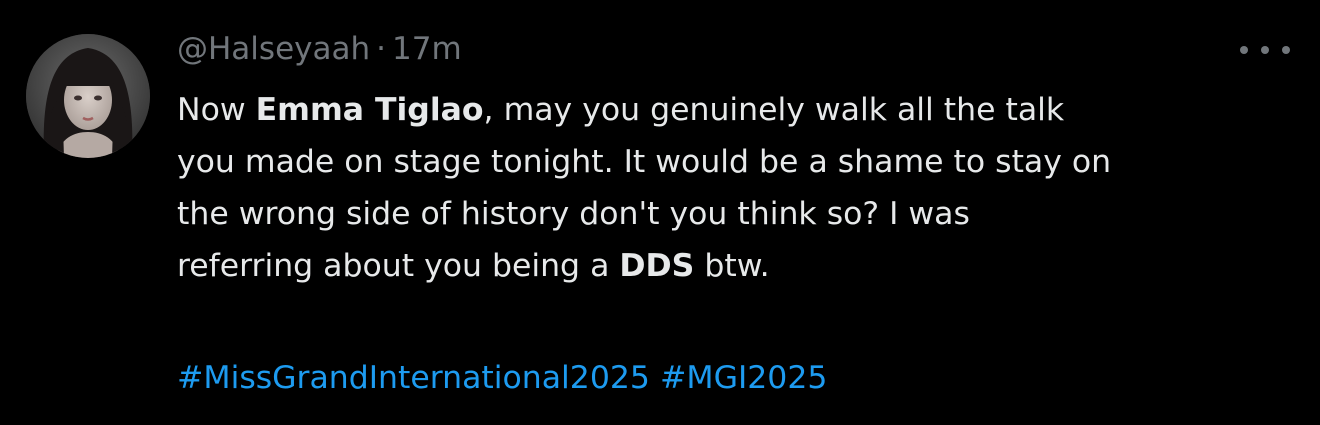  Describe the element at coordinates (657, 266) in the screenshot. I see `bold-term: DDS` at that location.